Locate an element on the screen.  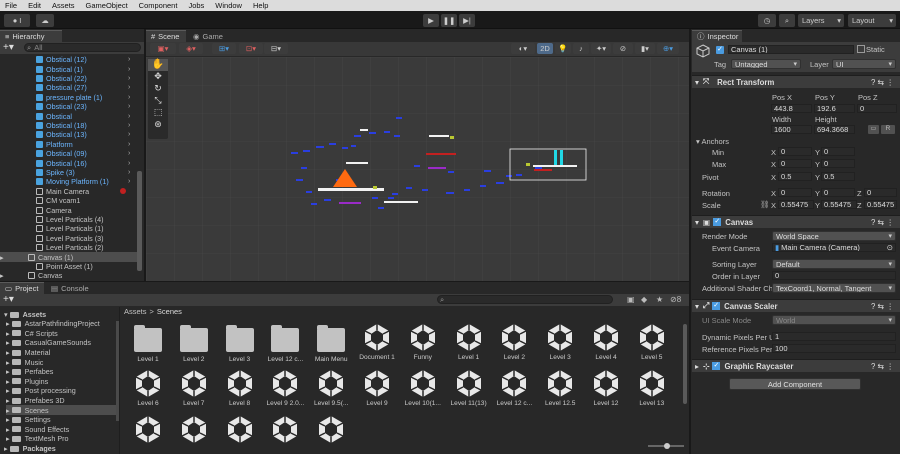
raw-edit-button: R is located at coordinates (888, 129).